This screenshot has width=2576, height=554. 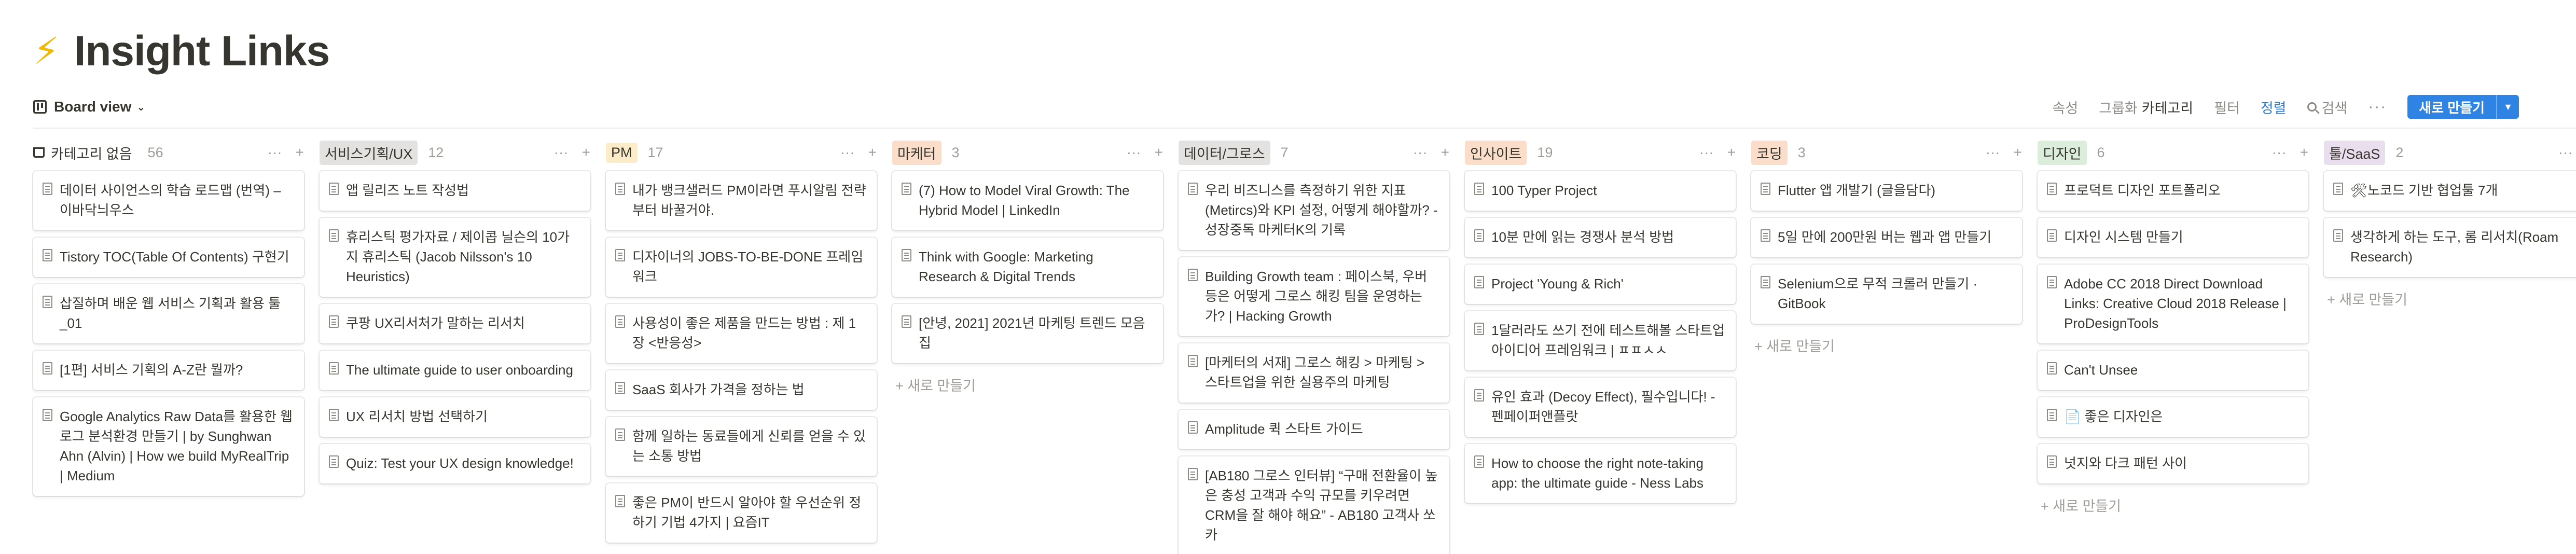 What do you see at coordinates (741, 200) in the screenshot?
I see `board-card: 내가 뱅크샐러드 PM이라면 푸시알림 전략부터 바꿀거야.` at bounding box center [741, 200].